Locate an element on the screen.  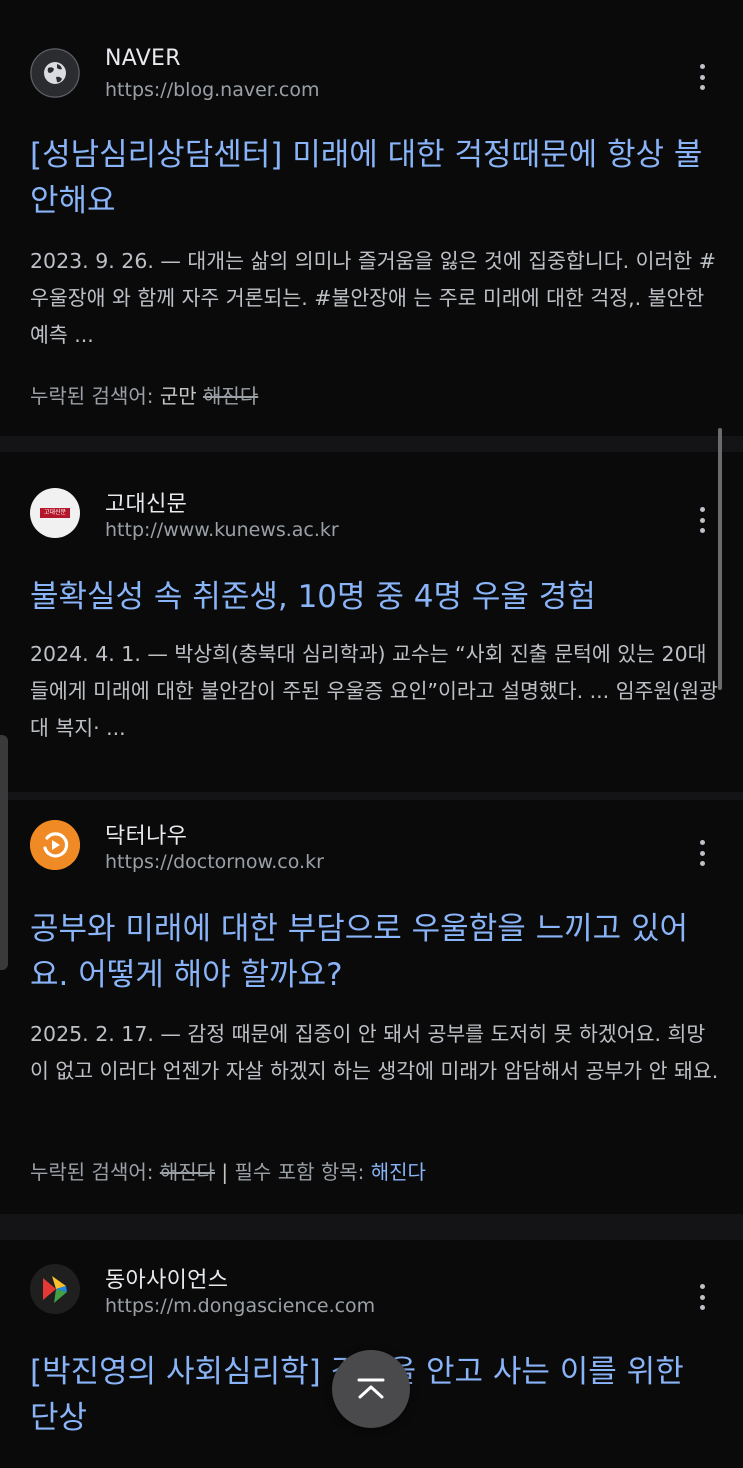
result-source: 고대신문 고대신문 http://www.kunews.ac.kr is located at coordinates (375, 514).